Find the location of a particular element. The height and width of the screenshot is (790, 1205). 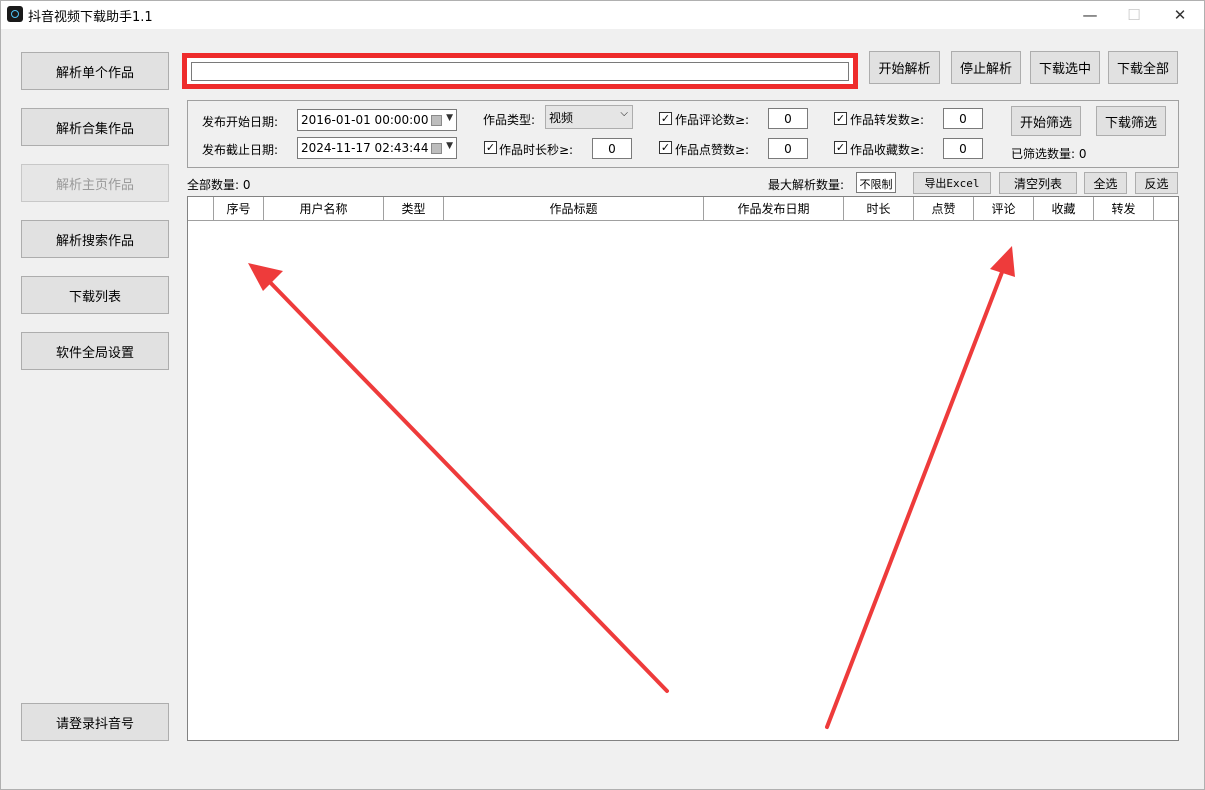

parse-collection-button: 解析合集作品 is located at coordinates (95, 127).